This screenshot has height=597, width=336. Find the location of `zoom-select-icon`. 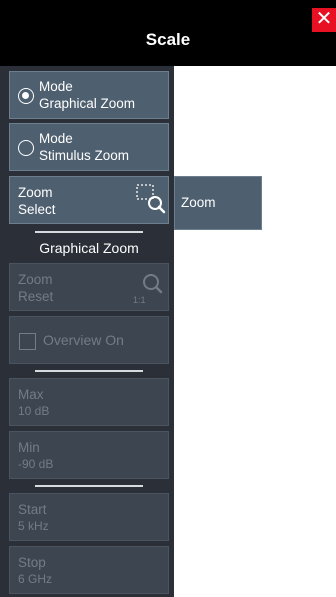

zoom-select-icon is located at coordinates (151, 199).